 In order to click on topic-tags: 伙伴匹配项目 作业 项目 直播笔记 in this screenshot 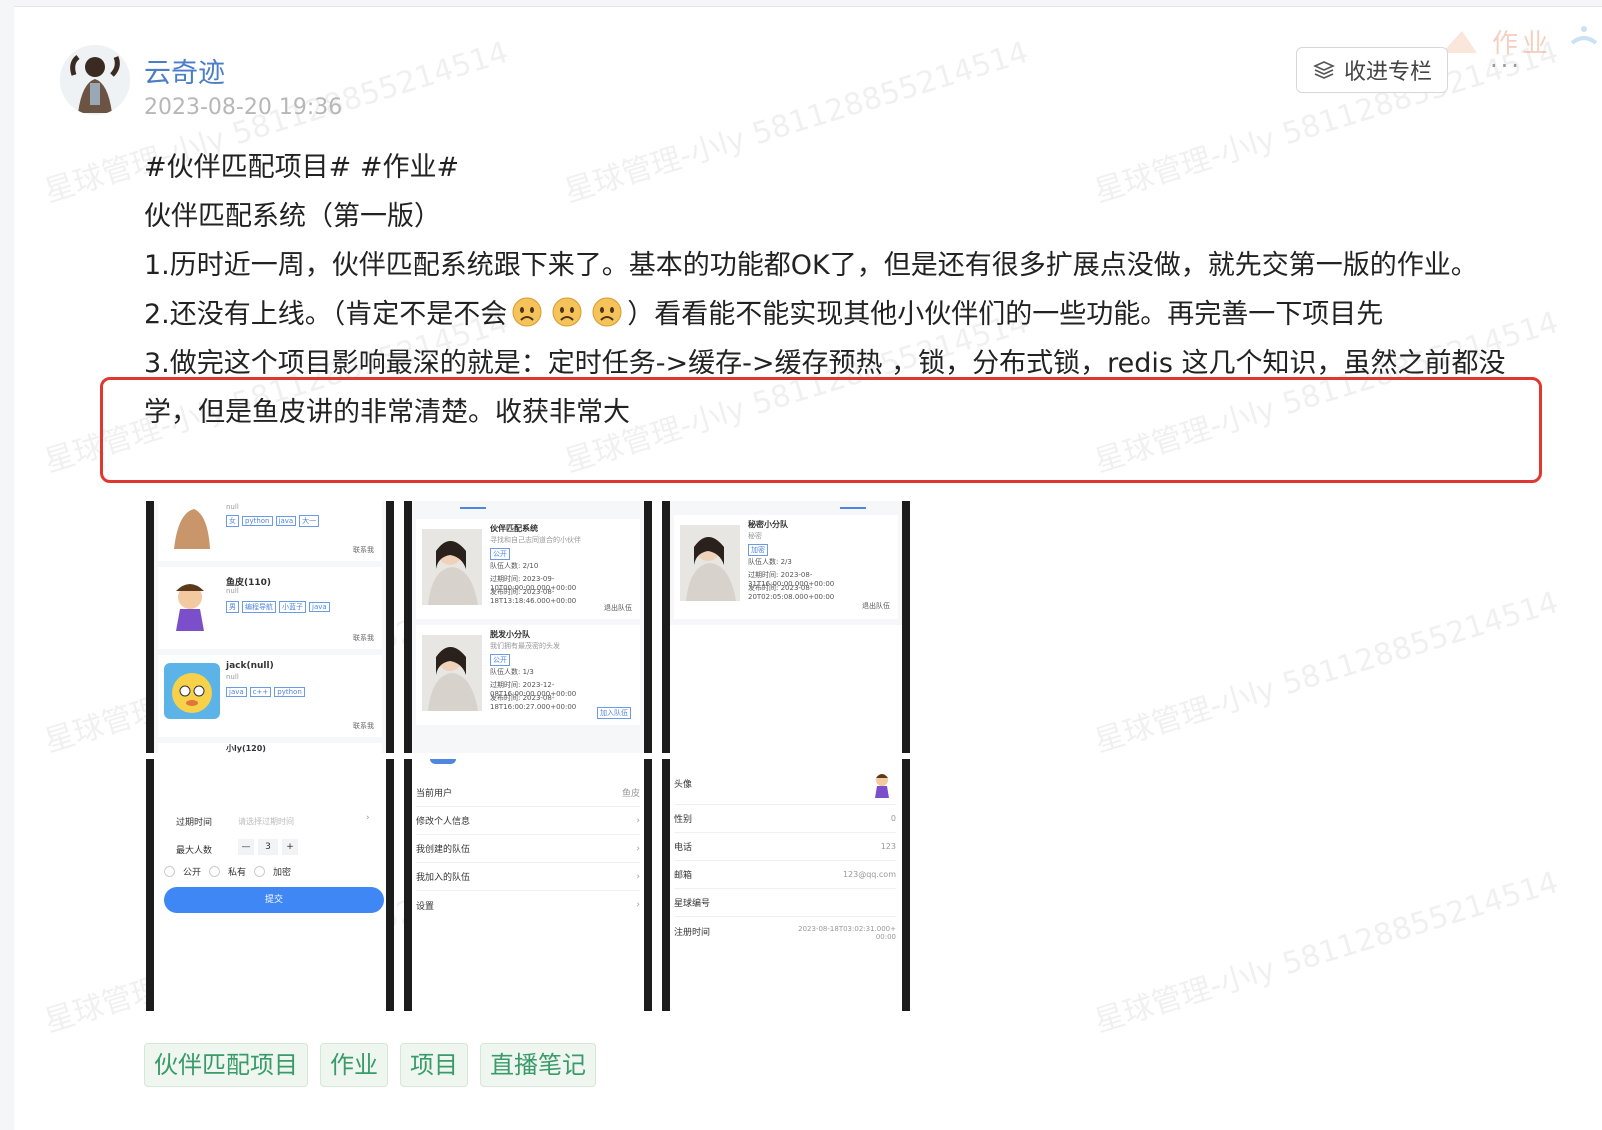, I will do `click(370, 1065)`.